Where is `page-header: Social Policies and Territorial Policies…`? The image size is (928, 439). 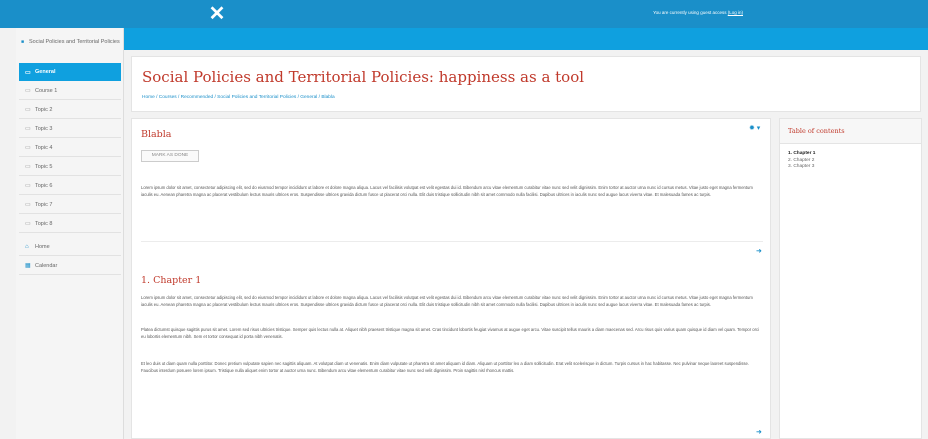 page-header: Social Policies and Territorial Policies… is located at coordinates (526, 84).